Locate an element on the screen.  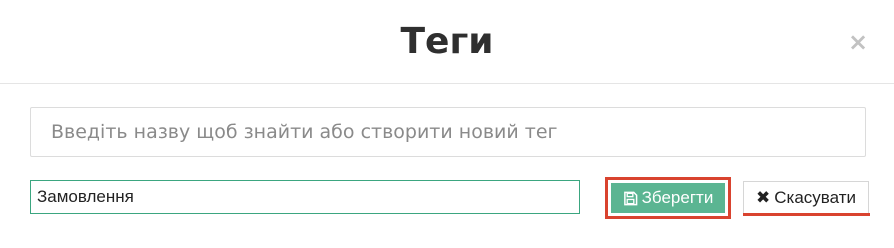
save-button-label: Зберегти is located at coordinates (677, 197).